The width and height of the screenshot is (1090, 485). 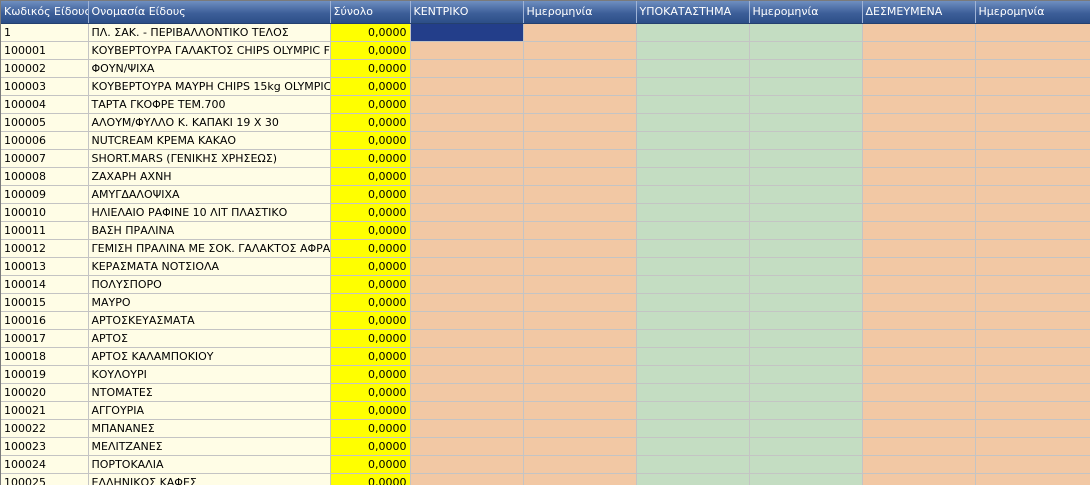 What do you see at coordinates (545, 428) in the screenshot?
I see `table-row: 100022 ΜΠΑΝΑΝΕΣ 0,0000` at bounding box center [545, 428].